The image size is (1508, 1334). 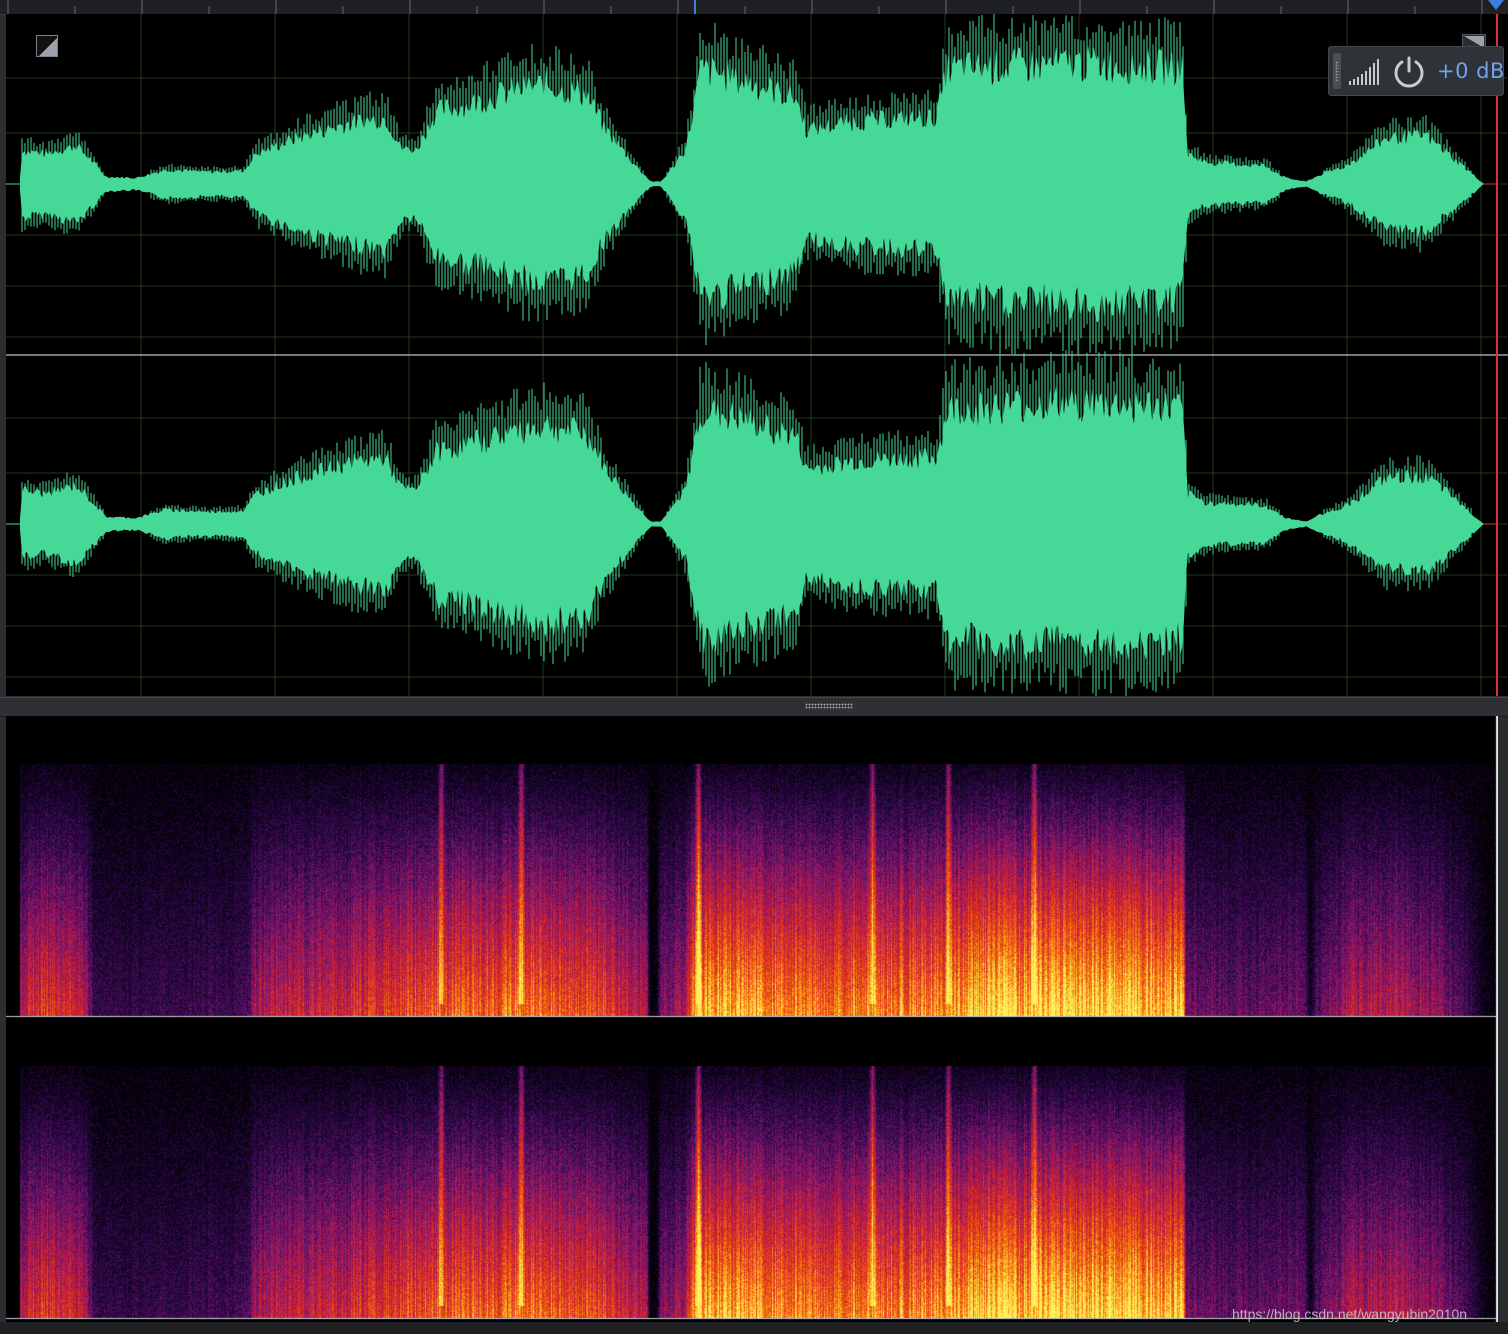 What do you see at coordinates (47, 46) in the screenshot?
I see `diagonal-split-icon` at bounding box center [47, 46].